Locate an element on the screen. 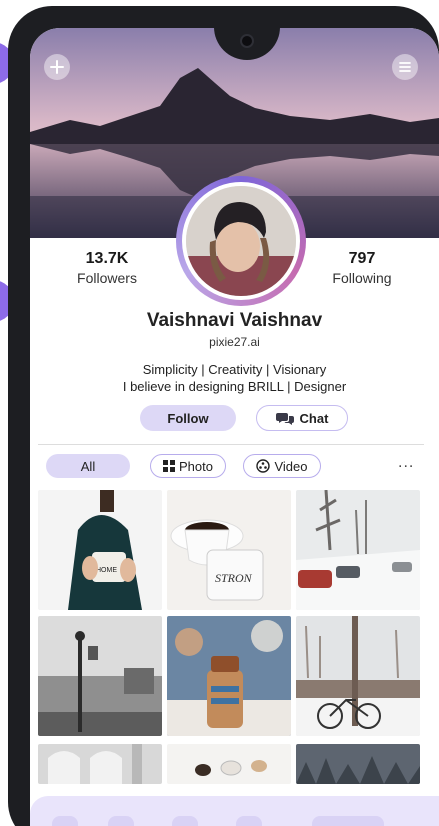 Image resolution: width=439 pixels, height=826 pixels. grid-photo-mug-hands: HOME is located at coordinates (100, 550).